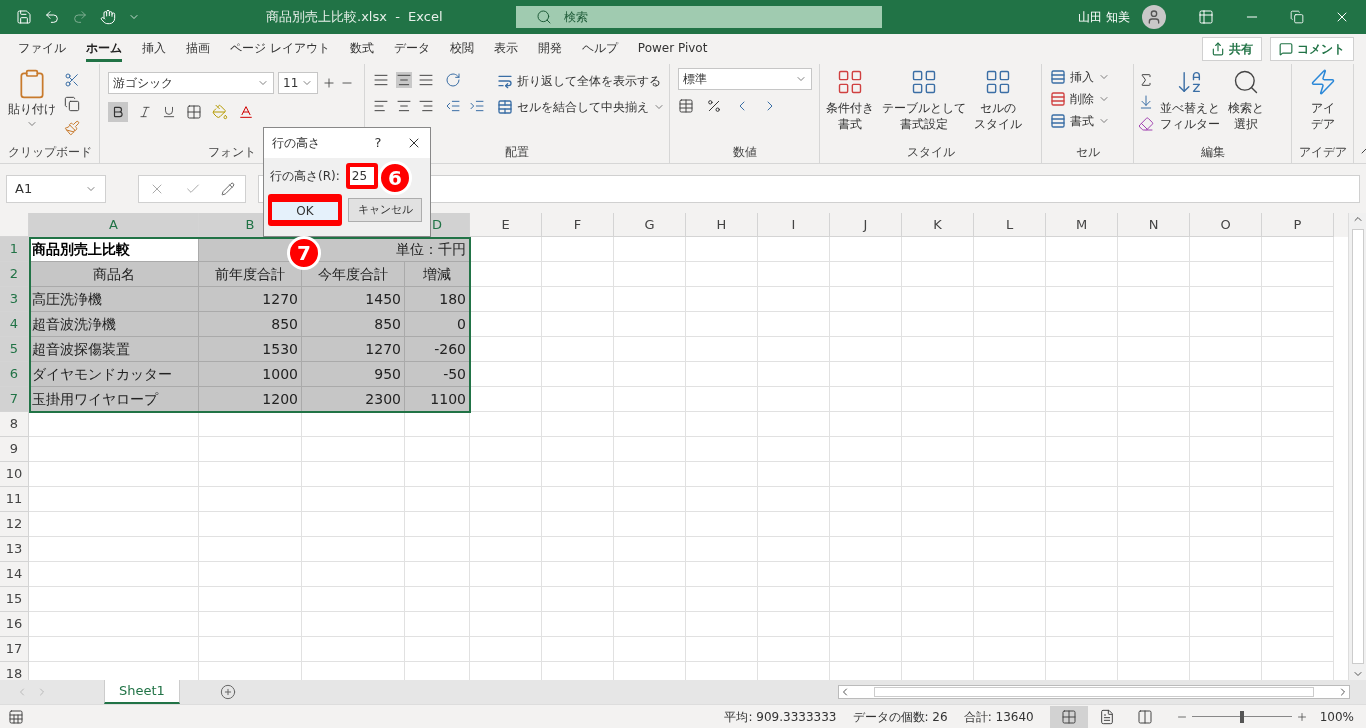 The width and height of the screenshot is (1366, 728). I want to click on row-height-field: 25, so click(361, 176).